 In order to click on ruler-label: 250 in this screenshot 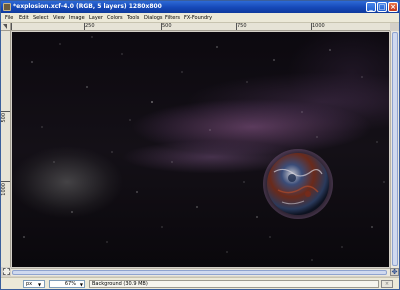, I will do `click(90, 26)`.